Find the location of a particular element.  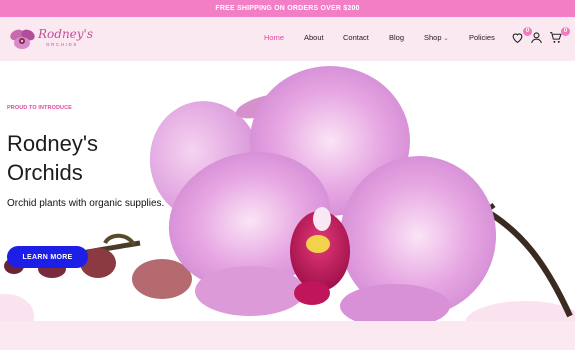

hero-eyebrow: PROUD TO INTRODUCE is located at coordinates (39, 108).